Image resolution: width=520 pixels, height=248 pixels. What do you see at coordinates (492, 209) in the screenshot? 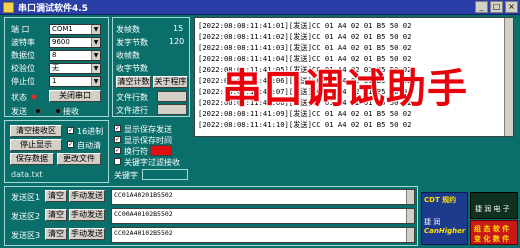
I see `ad-text: 捷 润 电 子` at bounding box center [492, 209].